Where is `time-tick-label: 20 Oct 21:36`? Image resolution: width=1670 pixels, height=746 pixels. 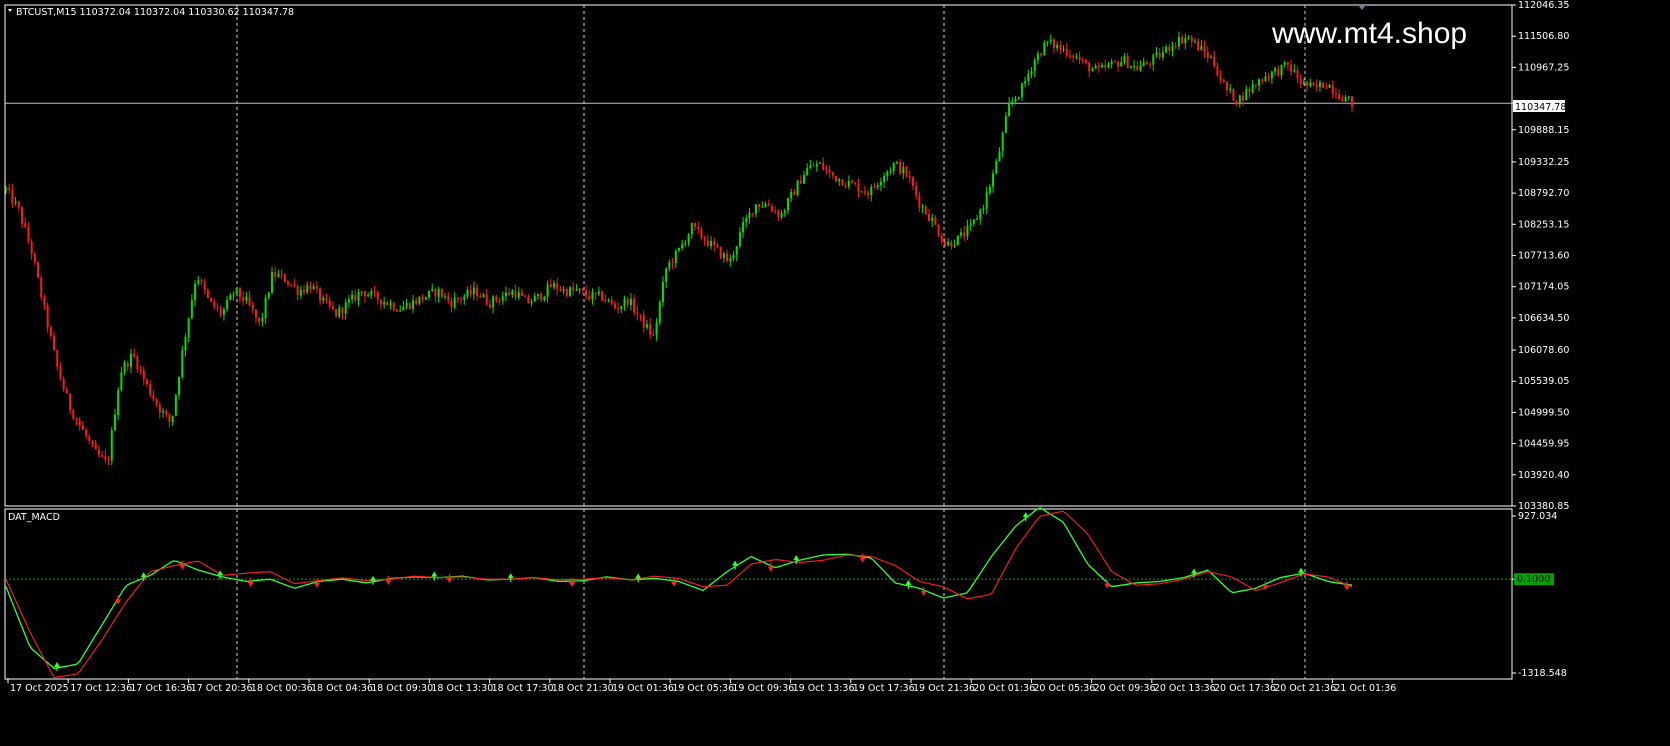 time-tick-label: 20 Oct 21:36 is located at coordinates (1305, 688).